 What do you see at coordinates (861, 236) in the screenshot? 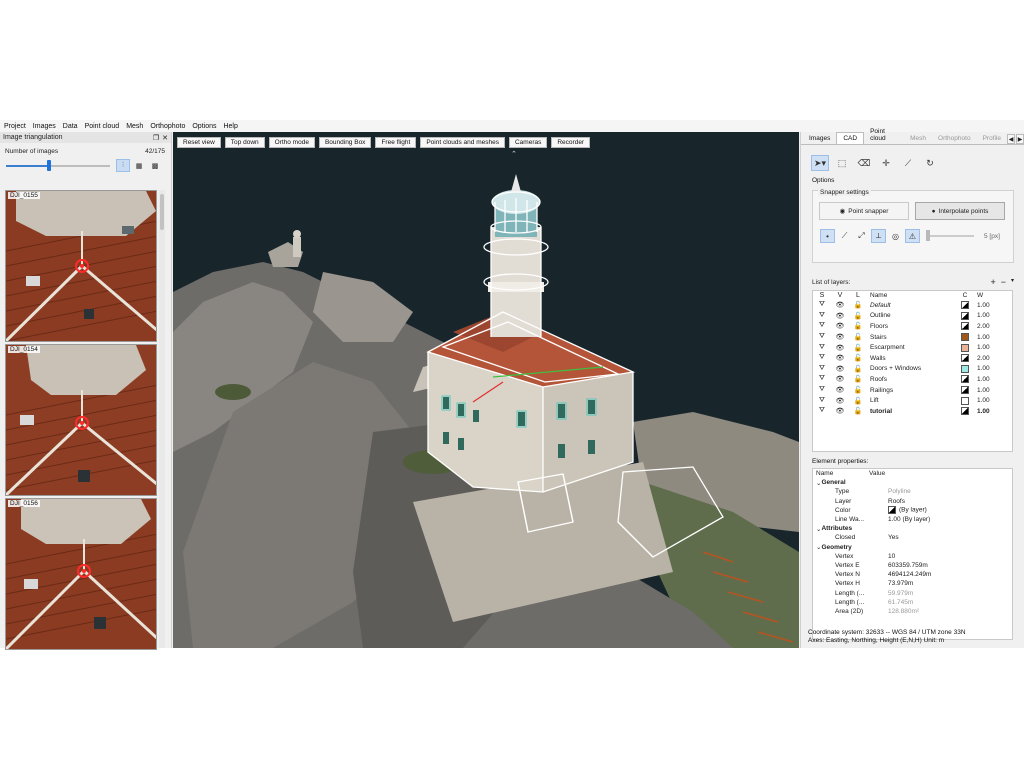
I see `snap-midpoint-icon: ⤢` at bounding box center [861, 236].